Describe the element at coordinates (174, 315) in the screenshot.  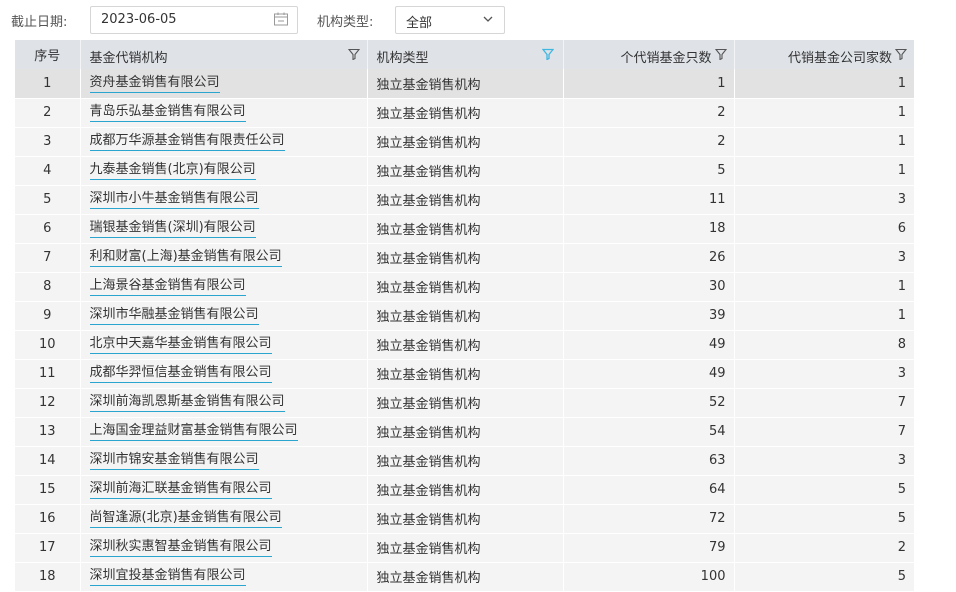
I see `institution-name-link: 深圳市华融基金销售有限公司` at that location.